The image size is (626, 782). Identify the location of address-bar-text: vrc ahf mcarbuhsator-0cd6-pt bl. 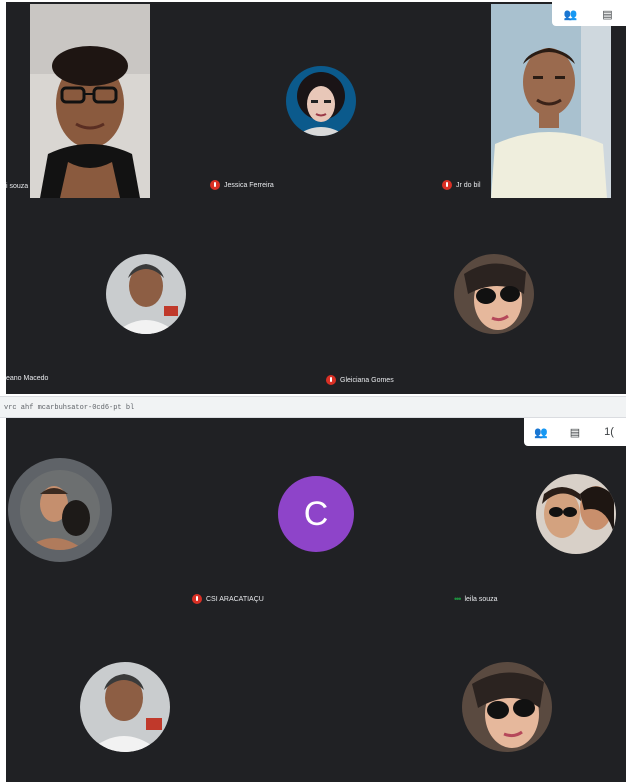
(69, 408).